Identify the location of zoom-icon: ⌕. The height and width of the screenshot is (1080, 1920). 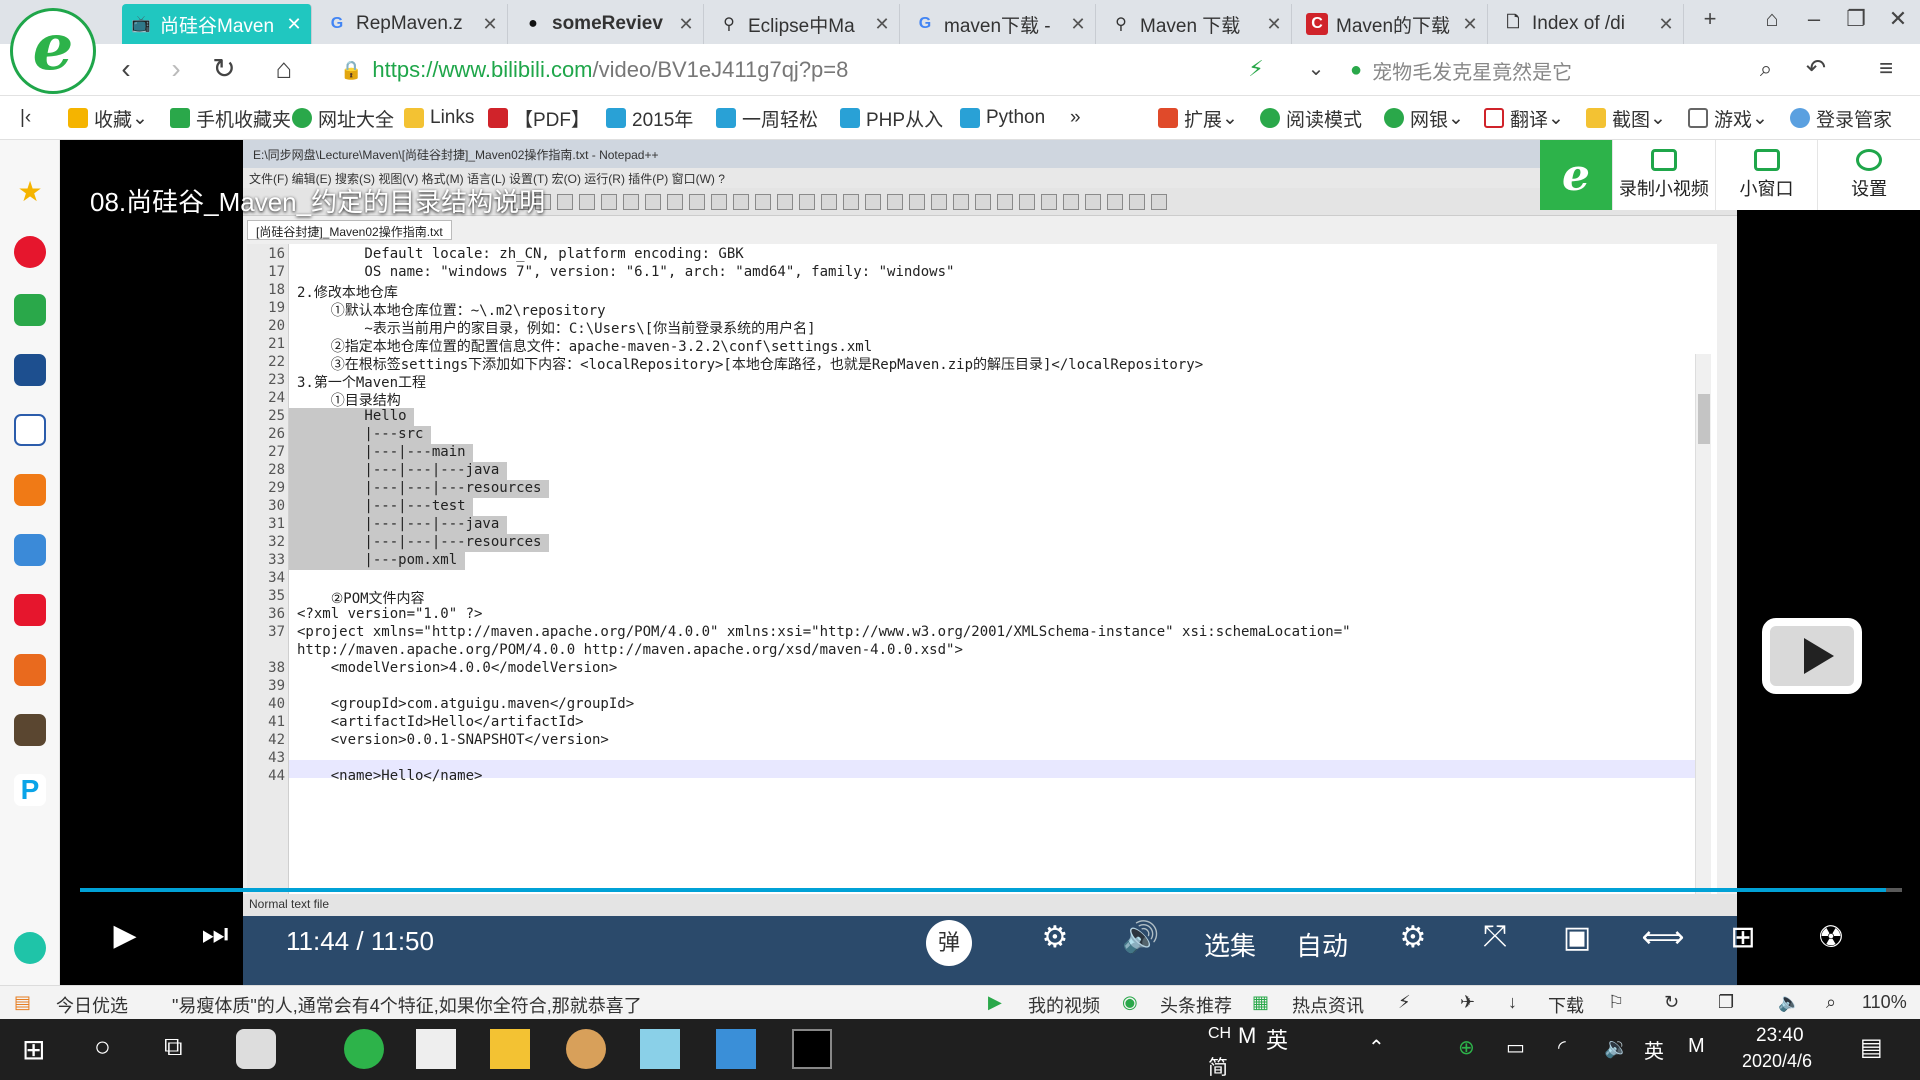
(1831, 1002).